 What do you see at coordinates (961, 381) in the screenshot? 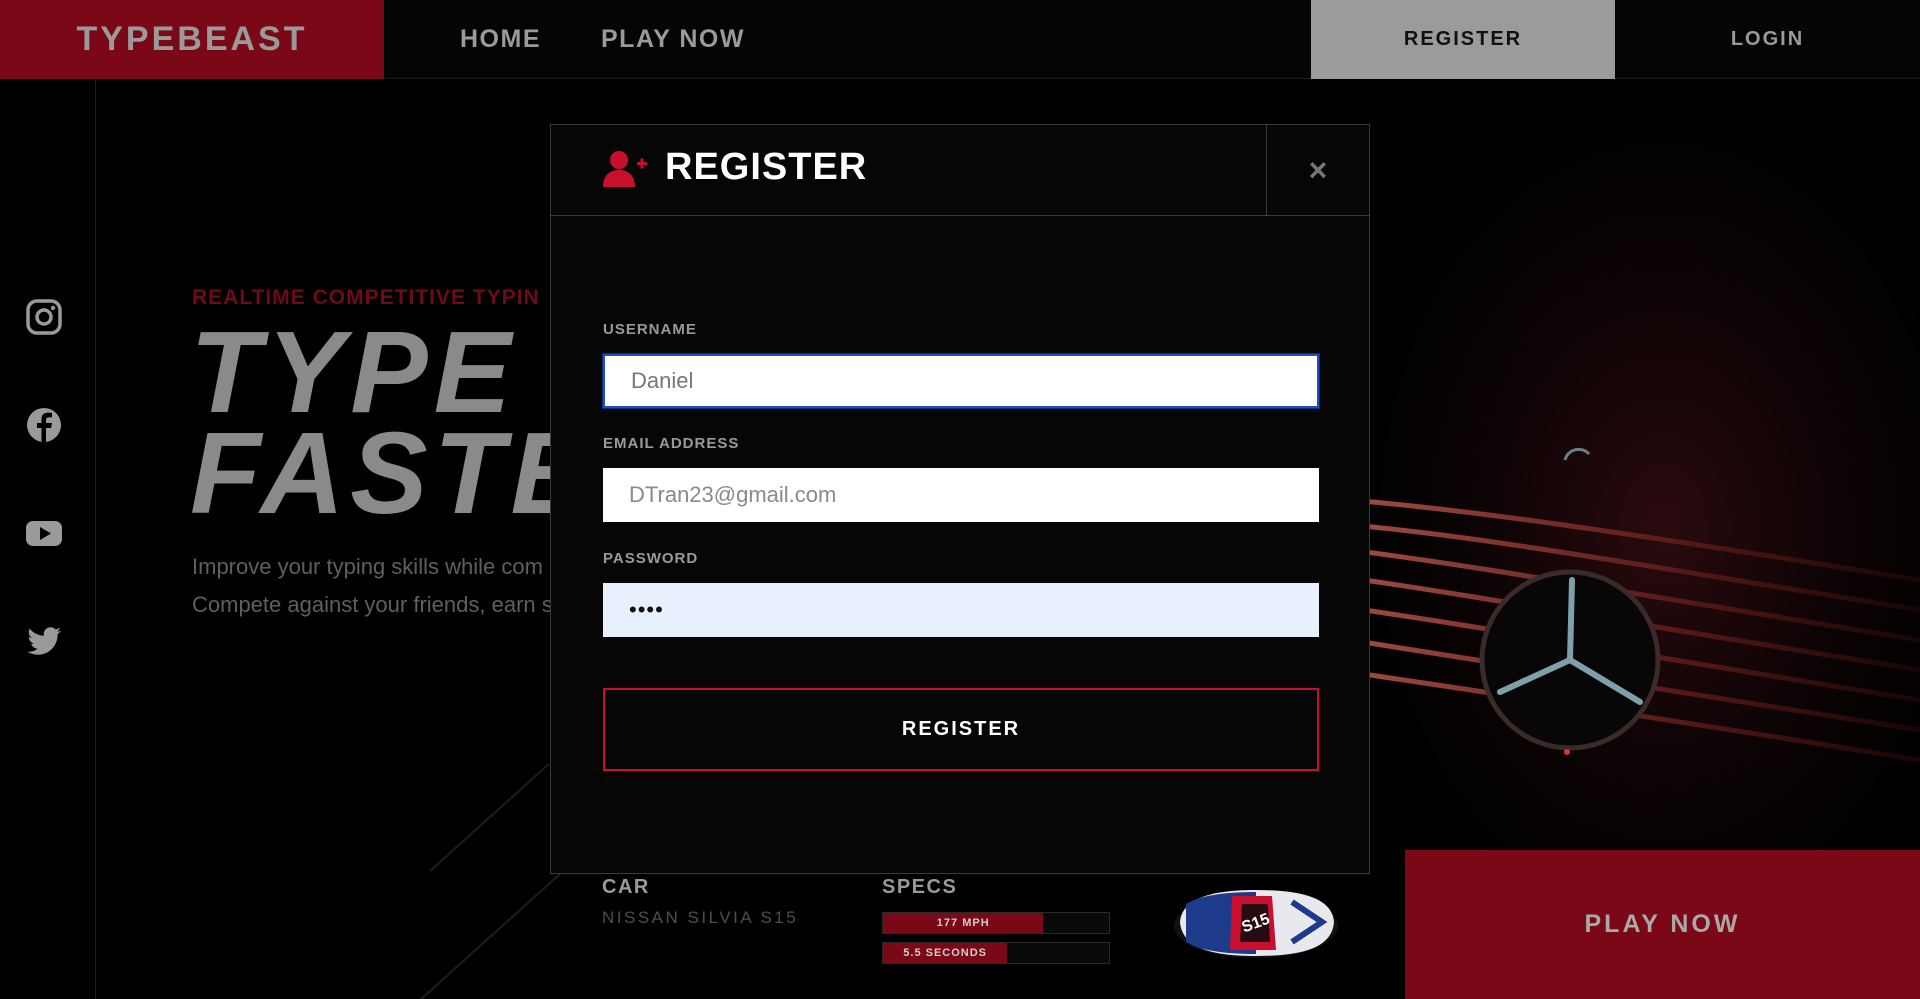
I see `username-input` at bounding box center [961, 381].